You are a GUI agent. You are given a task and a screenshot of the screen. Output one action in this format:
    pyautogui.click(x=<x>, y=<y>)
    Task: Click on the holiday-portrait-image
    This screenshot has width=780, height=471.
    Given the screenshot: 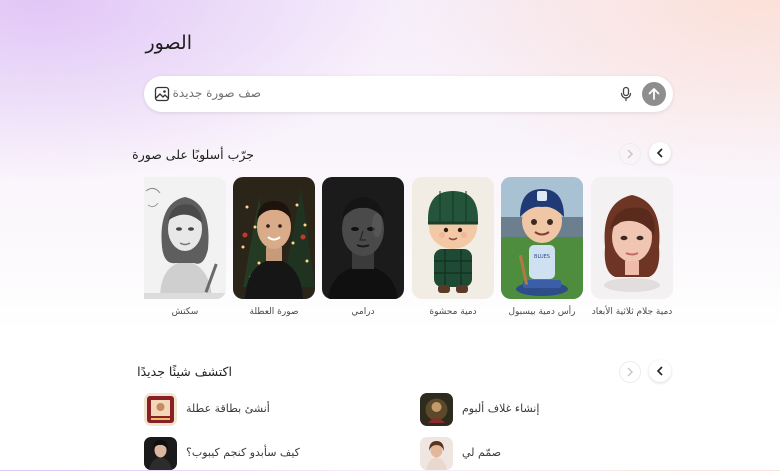 What is the action you would take?
    pyautogui.click(x=274, y=238)
    